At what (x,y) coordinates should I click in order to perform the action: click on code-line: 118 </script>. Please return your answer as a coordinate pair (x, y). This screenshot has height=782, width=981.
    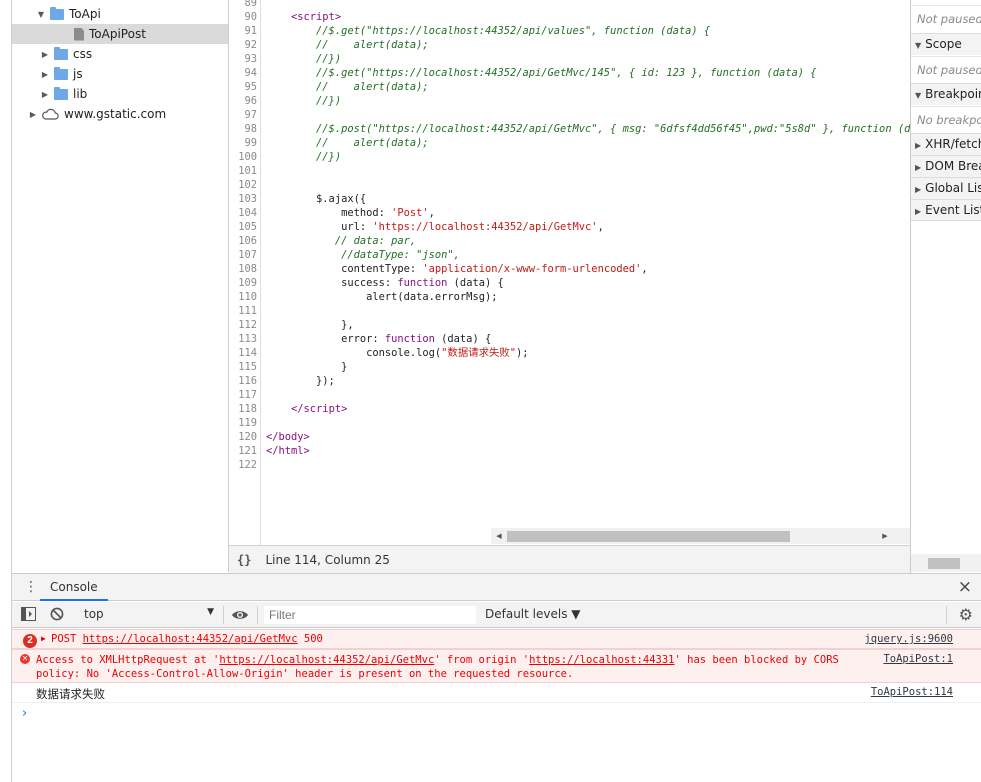
    Looking at the image, I should click on (569, 409).